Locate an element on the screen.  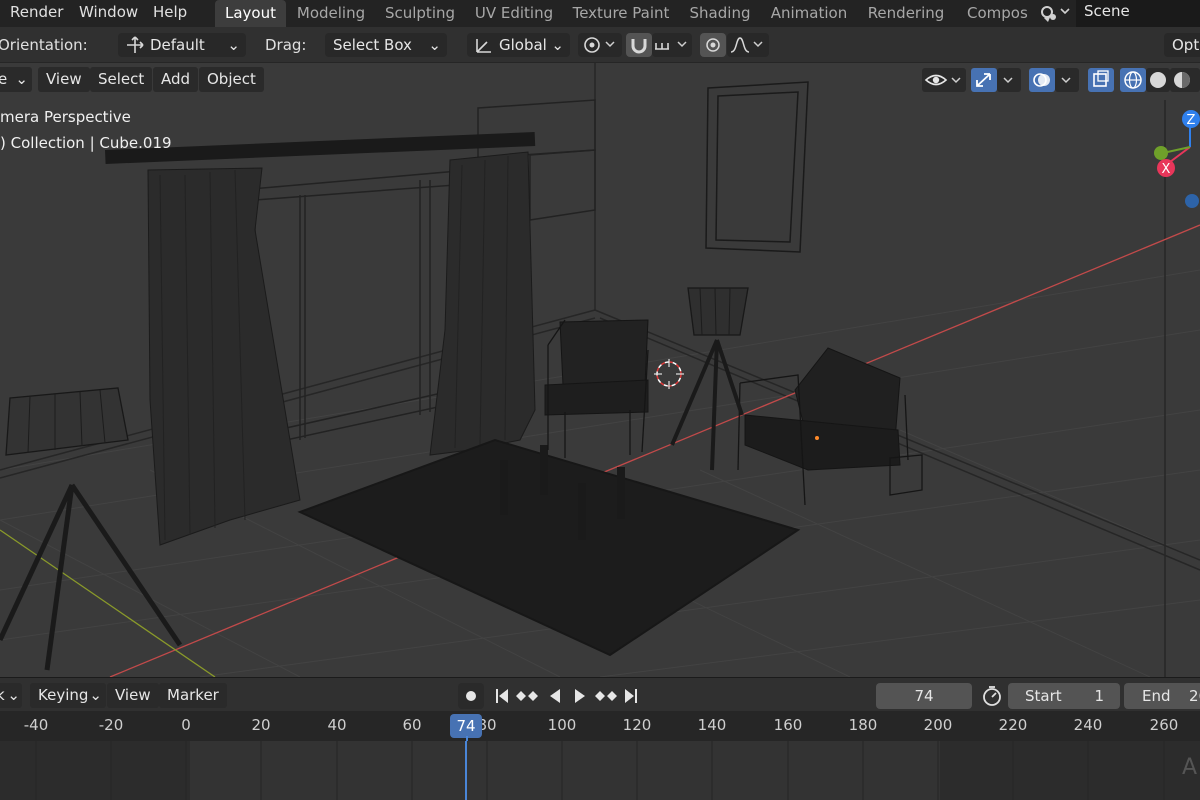
snap-target-dropdown is located at coordinates (672, 45).